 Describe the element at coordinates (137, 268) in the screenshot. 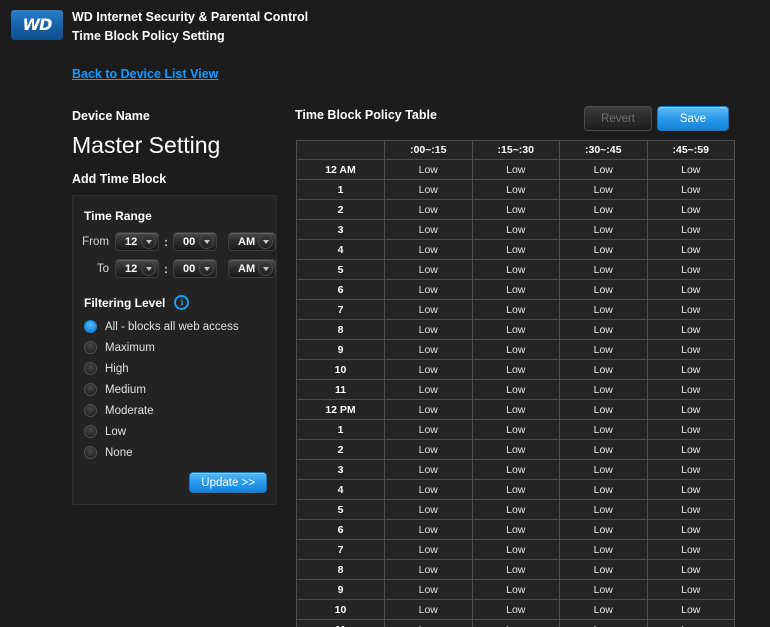

I see `to-hour-select: 12` at that location.